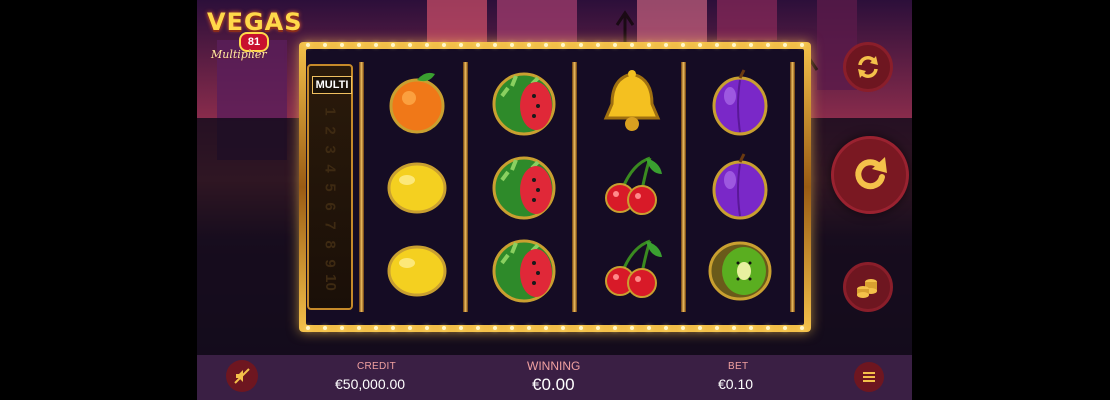  I want to click on autoplay-icon, so click(868, 67).